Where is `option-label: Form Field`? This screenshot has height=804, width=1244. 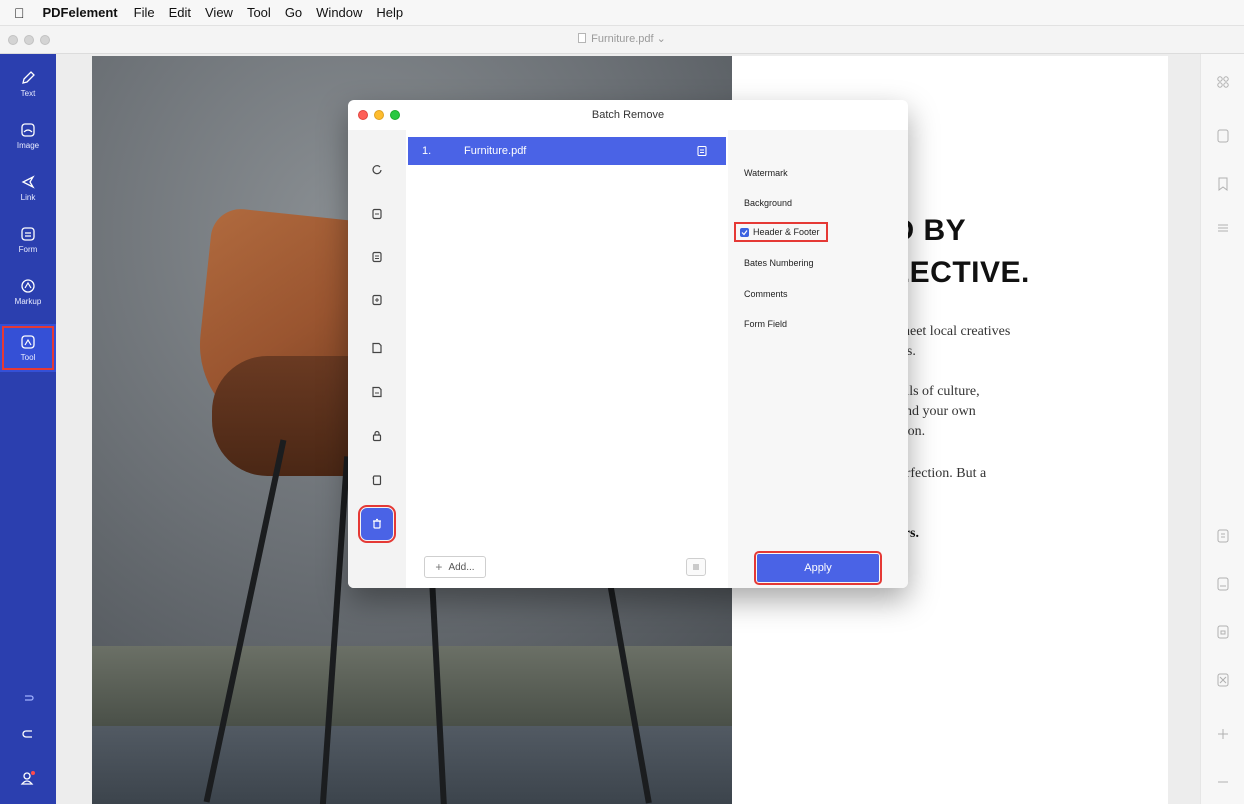 option-label: Form Field is located at coordinates (766, 324).